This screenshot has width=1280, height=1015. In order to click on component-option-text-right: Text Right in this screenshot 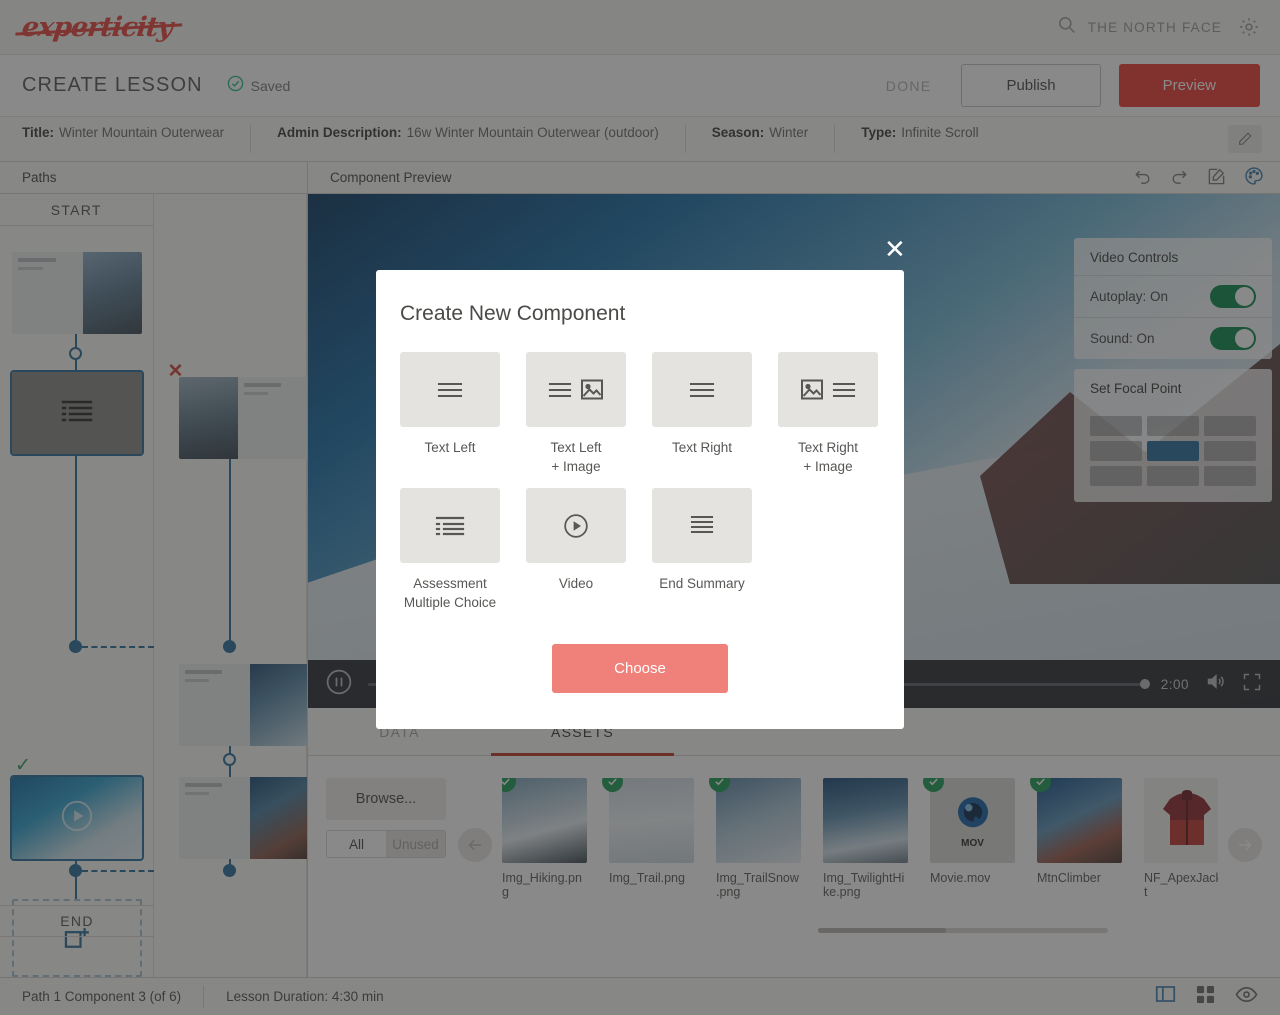, I will do `click(702, 414)`.